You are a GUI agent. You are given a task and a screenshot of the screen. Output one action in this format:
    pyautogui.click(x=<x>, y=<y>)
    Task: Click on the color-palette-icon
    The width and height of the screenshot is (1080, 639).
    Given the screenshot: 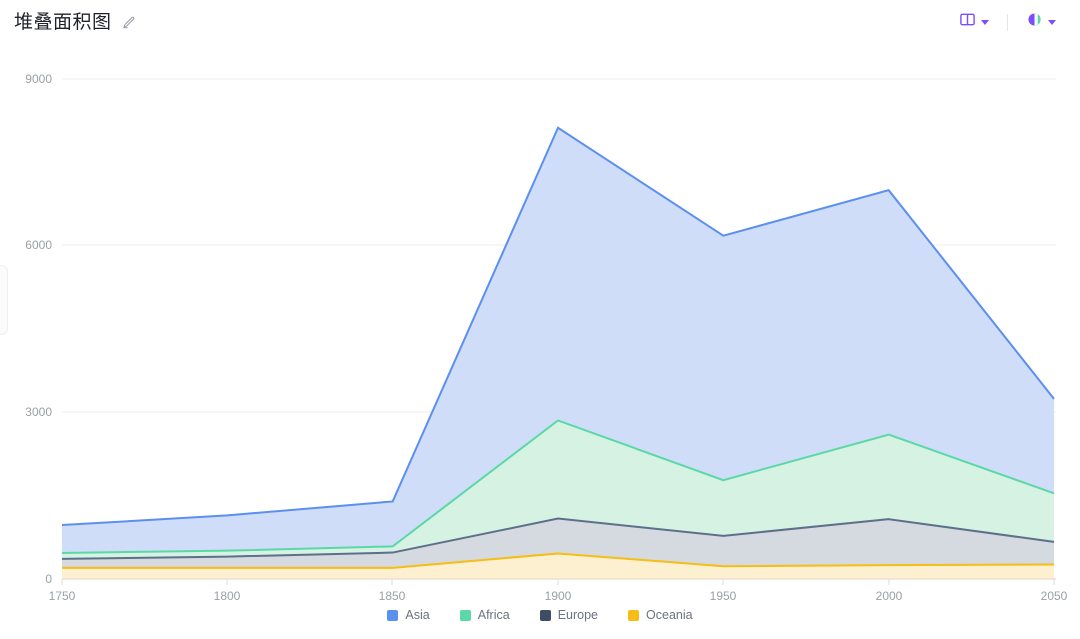 What is the action you would take?
    pyautogui.click(x=1034, y=22)
    